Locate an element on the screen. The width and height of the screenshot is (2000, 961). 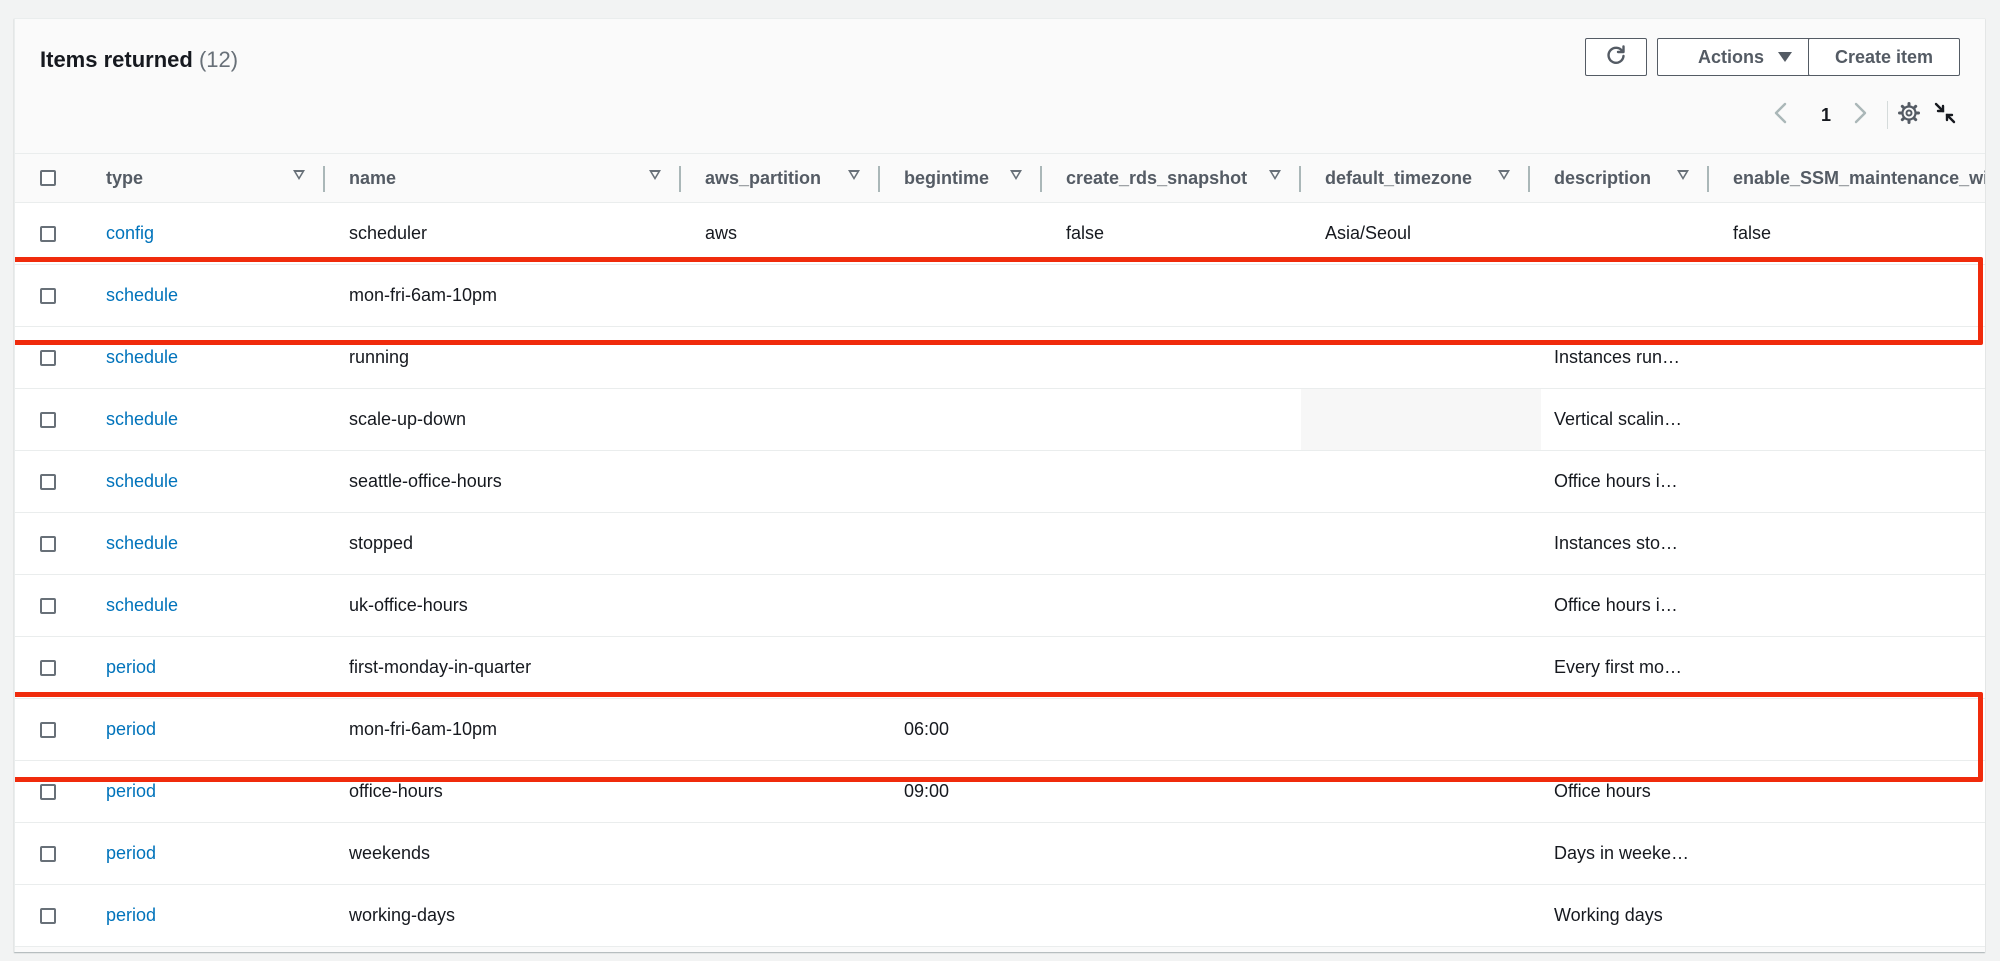
previous-page-button is located at coordinates (1782, 115).